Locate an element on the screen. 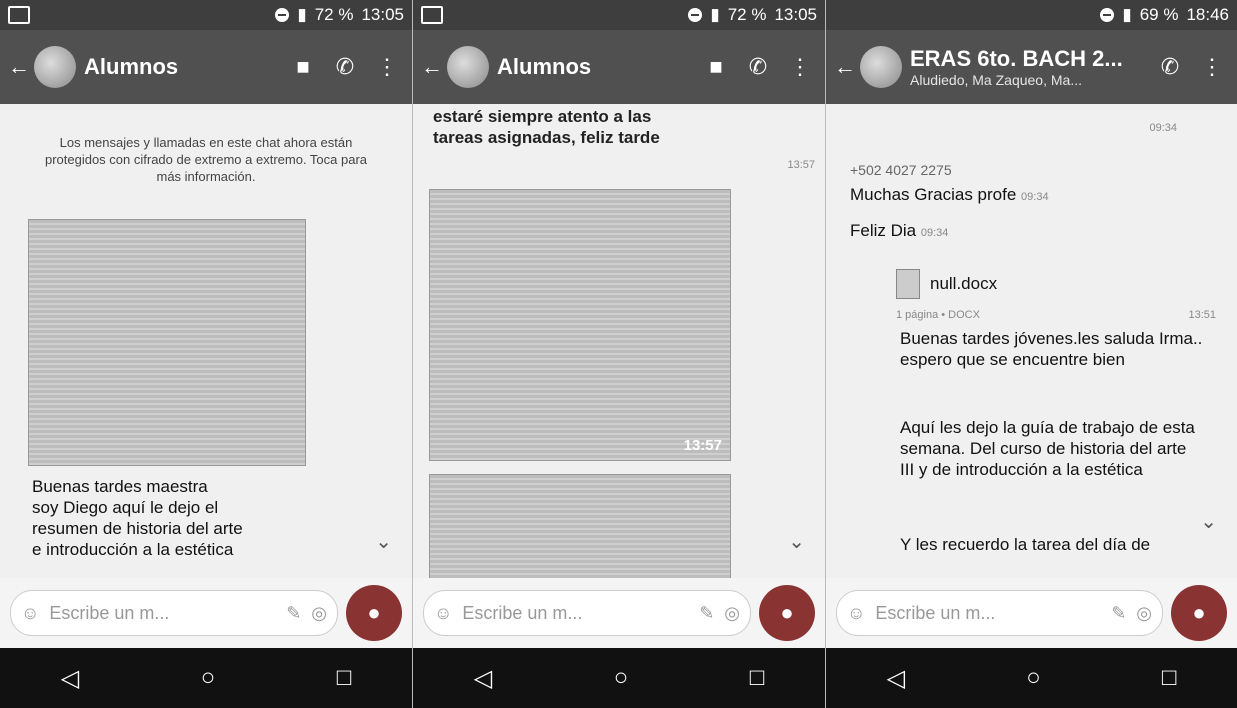  document-name: null.docx is located at coordinates (964, 283).